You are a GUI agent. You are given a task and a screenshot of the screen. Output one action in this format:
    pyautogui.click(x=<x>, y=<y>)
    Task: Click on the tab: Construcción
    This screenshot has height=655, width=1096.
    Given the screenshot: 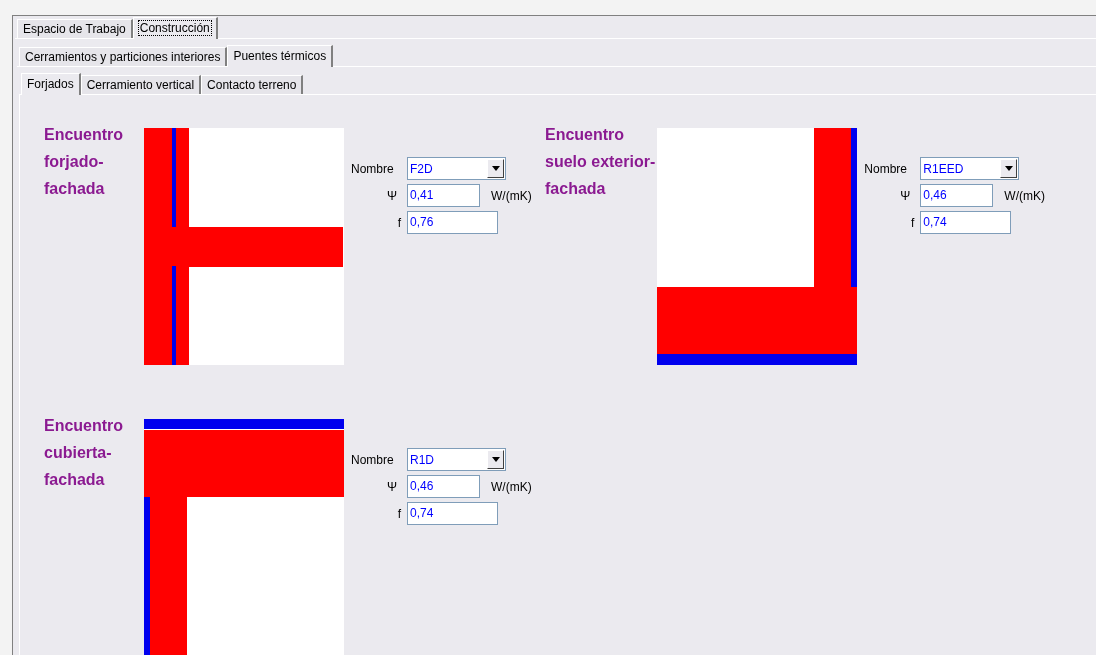 What is the action you would take?
    pyautogui.click(x=175, y=28)
    